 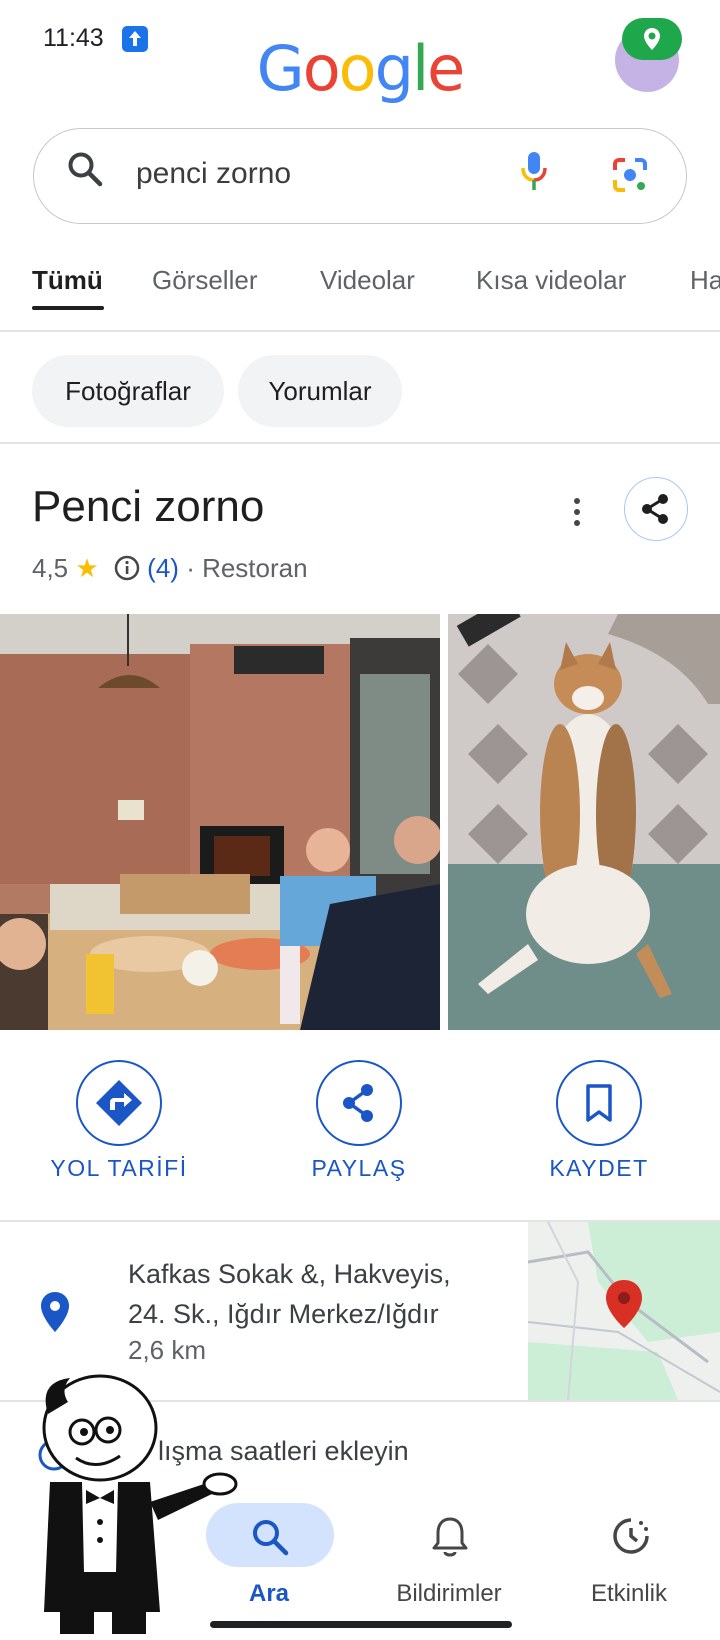 What do you see at coordinates (127, 571) in the screenshot?
I see `info-icon` at bounding box center [127, 571].